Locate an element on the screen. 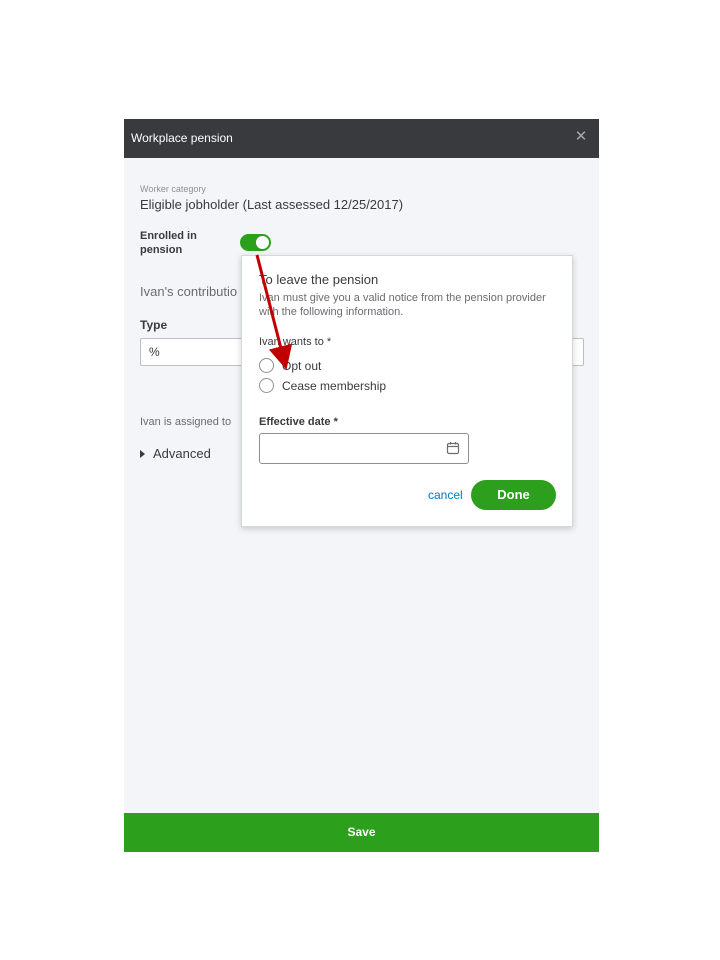  panel-header: Workplace pension ✕ is located at coordinates (361, 138).